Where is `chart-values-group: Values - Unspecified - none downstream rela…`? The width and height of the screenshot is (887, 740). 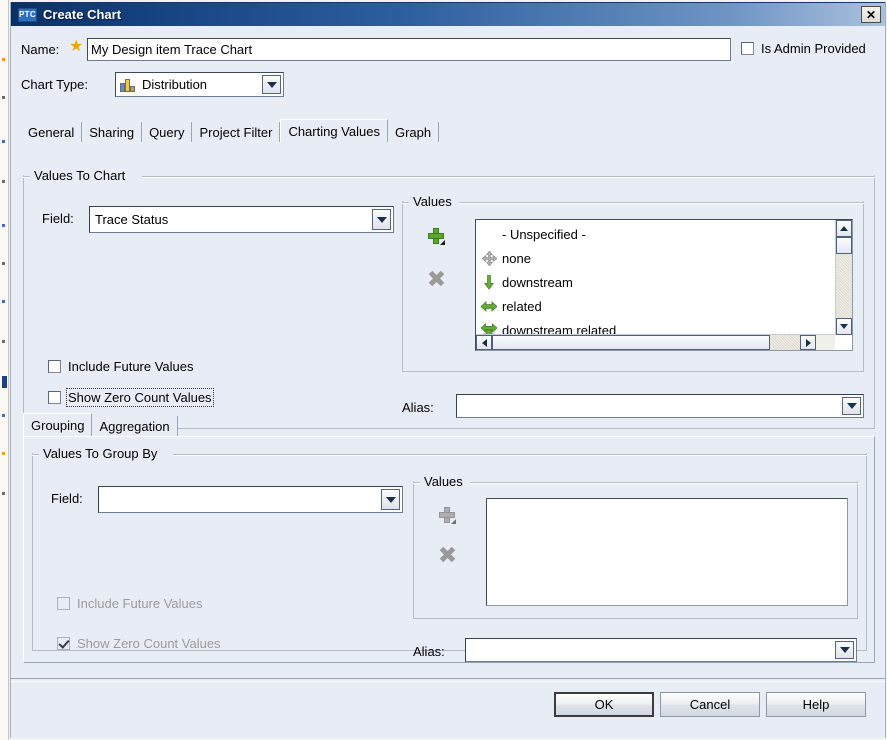 chart-values-group: Values - Unspecified - none downstream rela… is located at coordinates (633, 283).